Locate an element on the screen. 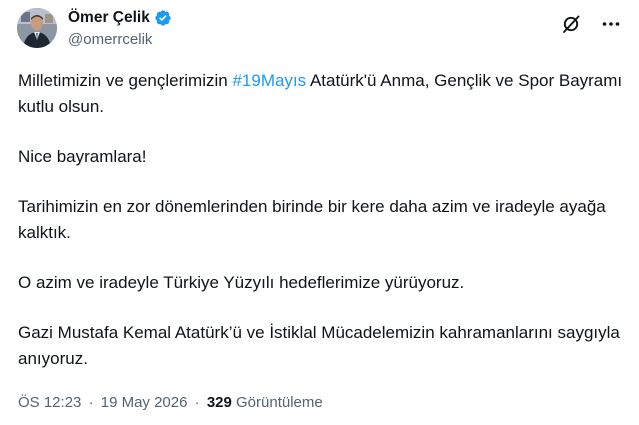  more-options-icon is located at coordinates (611, 24).